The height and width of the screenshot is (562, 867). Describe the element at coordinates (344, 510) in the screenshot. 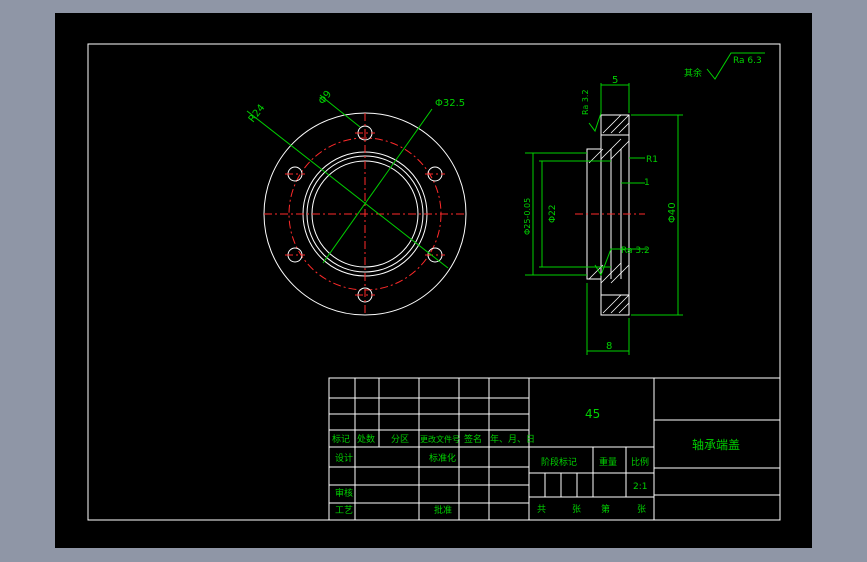

I see `process-label: 工艺` at that location.